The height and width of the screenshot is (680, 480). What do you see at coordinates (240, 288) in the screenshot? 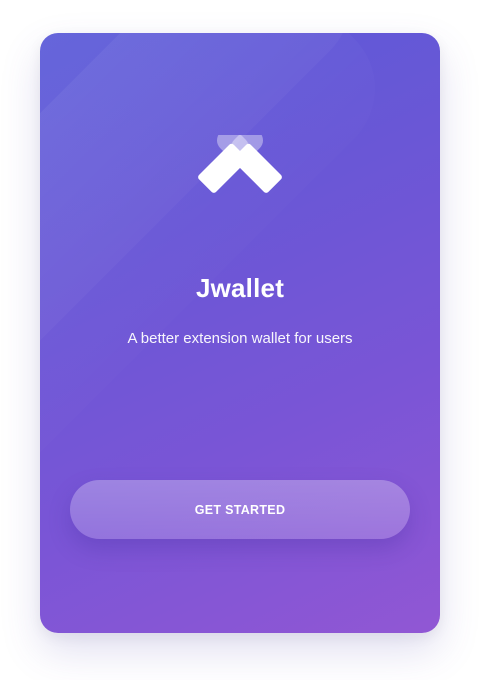
I see `app-title: Jwallet` at bounding box center [240, 288].